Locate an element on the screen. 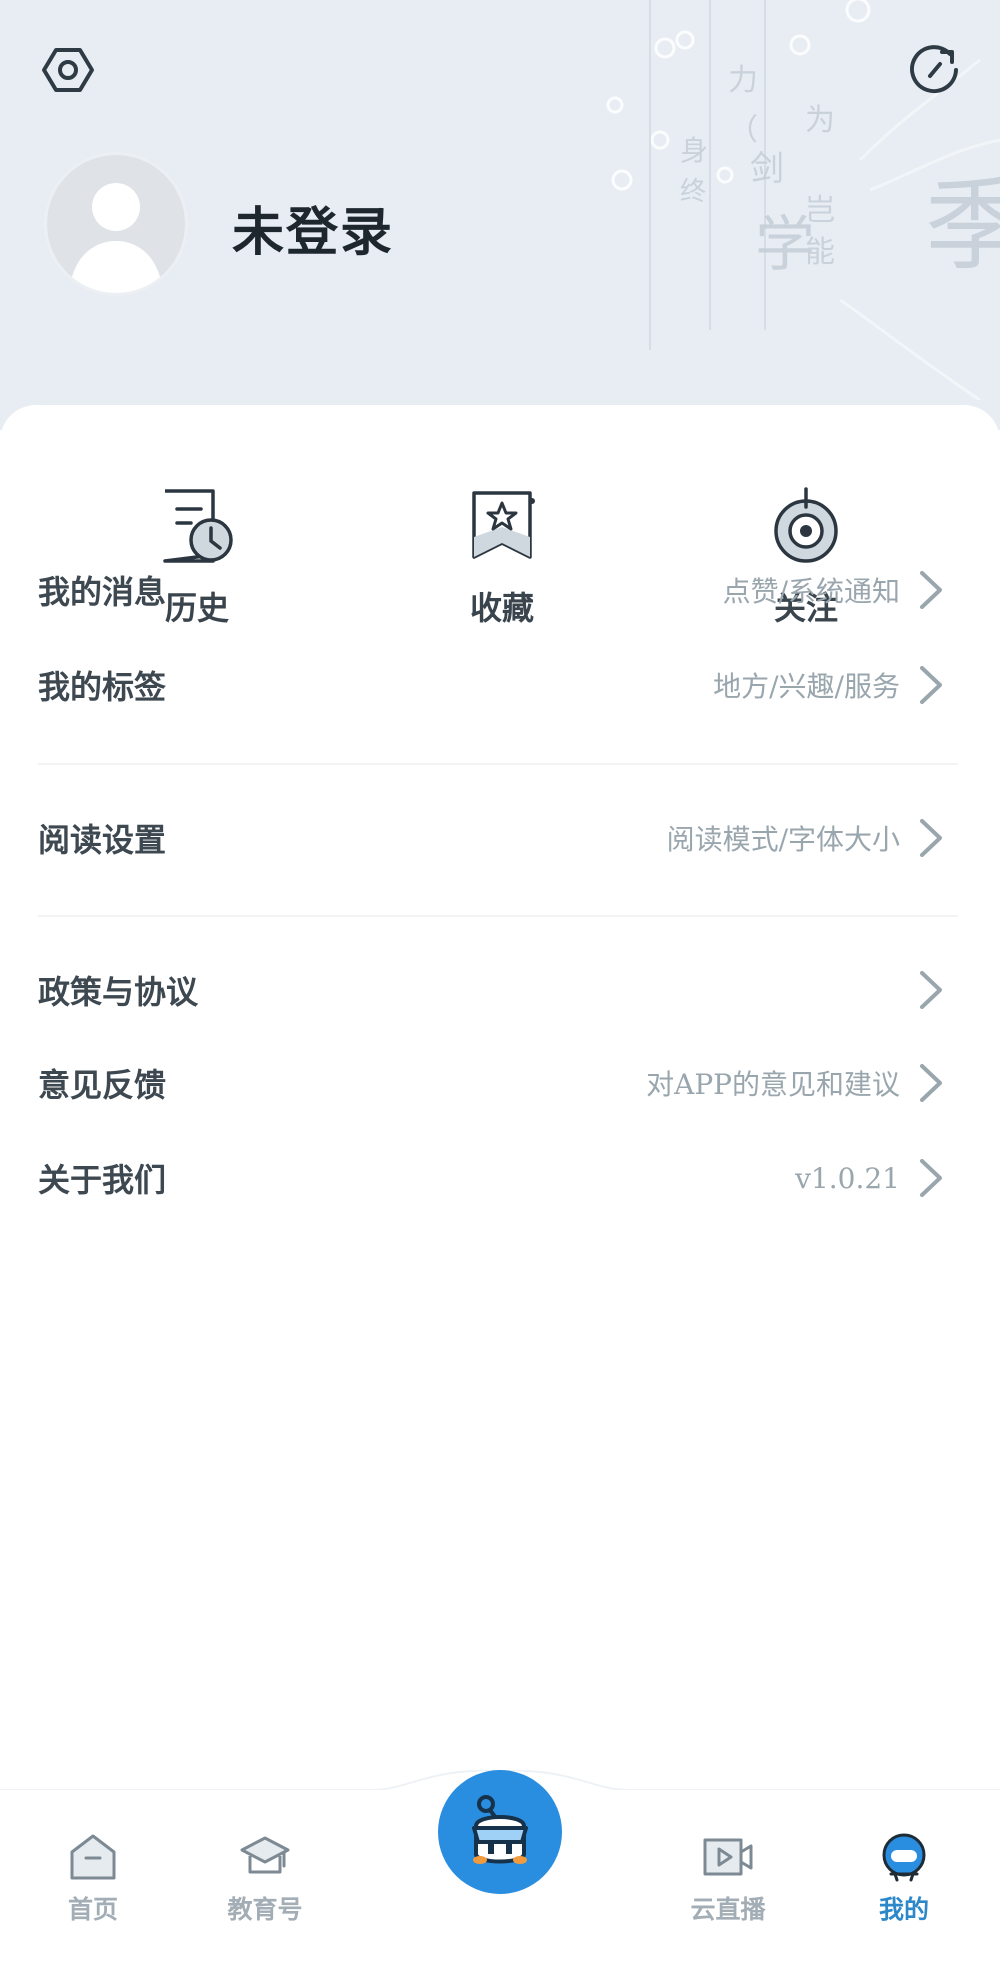  robot-mascot-icon is located at coordinates (500, 1829).